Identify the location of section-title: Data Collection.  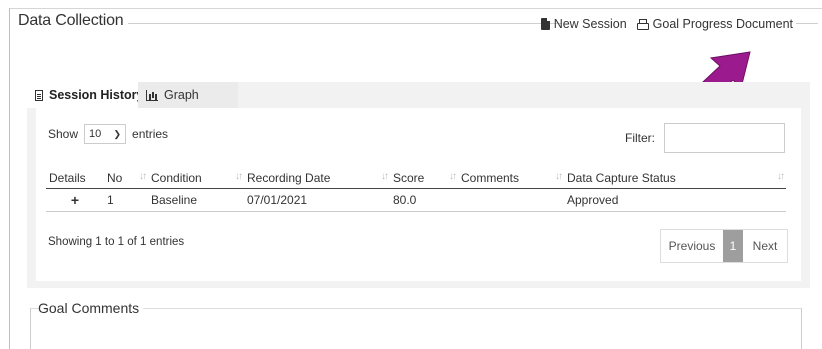
(73, 21).